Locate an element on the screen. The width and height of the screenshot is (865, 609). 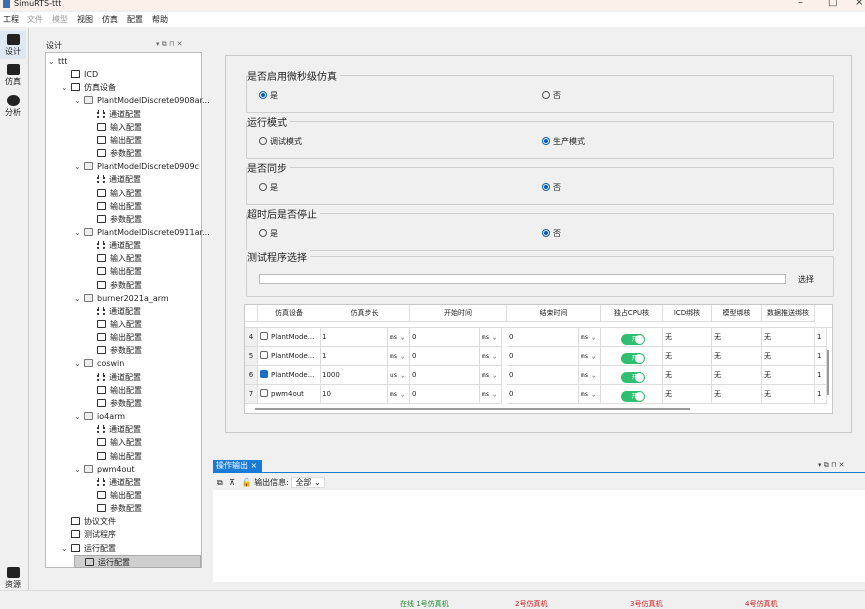
copy-icon: ⧉ is located at coordinates (220, 482).